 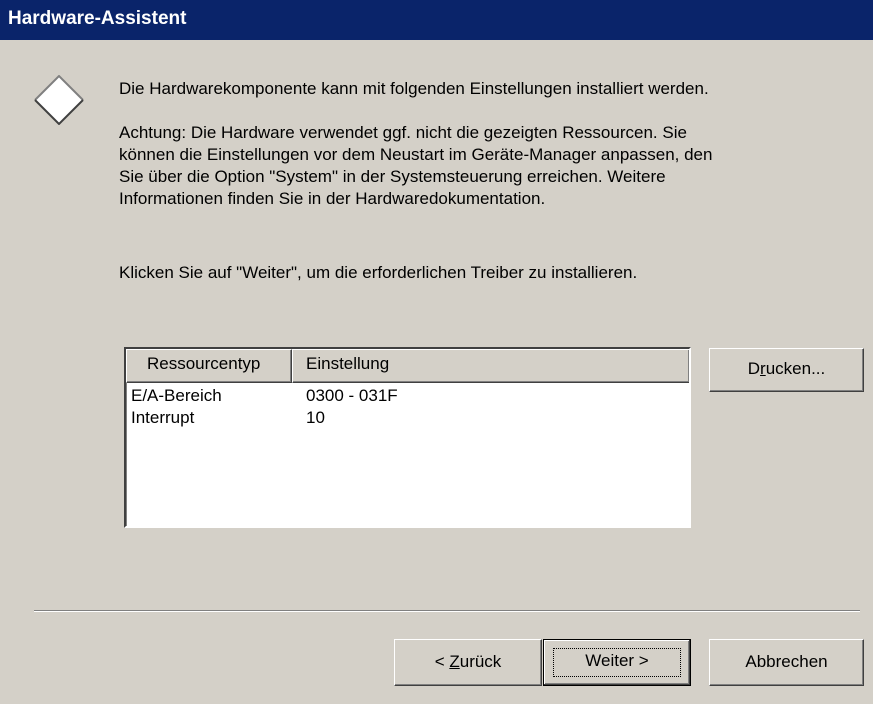 What do you see at coordinates (407, 418) in the screenshot?
I see `list-item: Interrupt 10` at bounding box center [407, 418].